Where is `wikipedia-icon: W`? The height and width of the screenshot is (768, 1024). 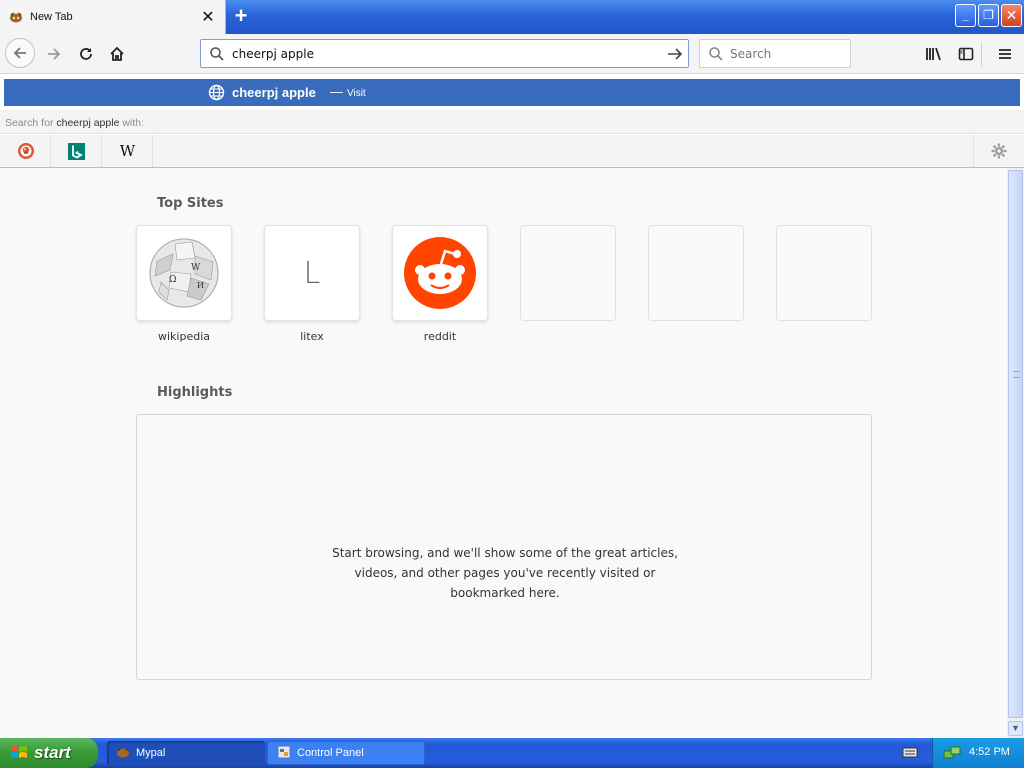 wikipedia-icon: W is located at coordinates (127, 151).